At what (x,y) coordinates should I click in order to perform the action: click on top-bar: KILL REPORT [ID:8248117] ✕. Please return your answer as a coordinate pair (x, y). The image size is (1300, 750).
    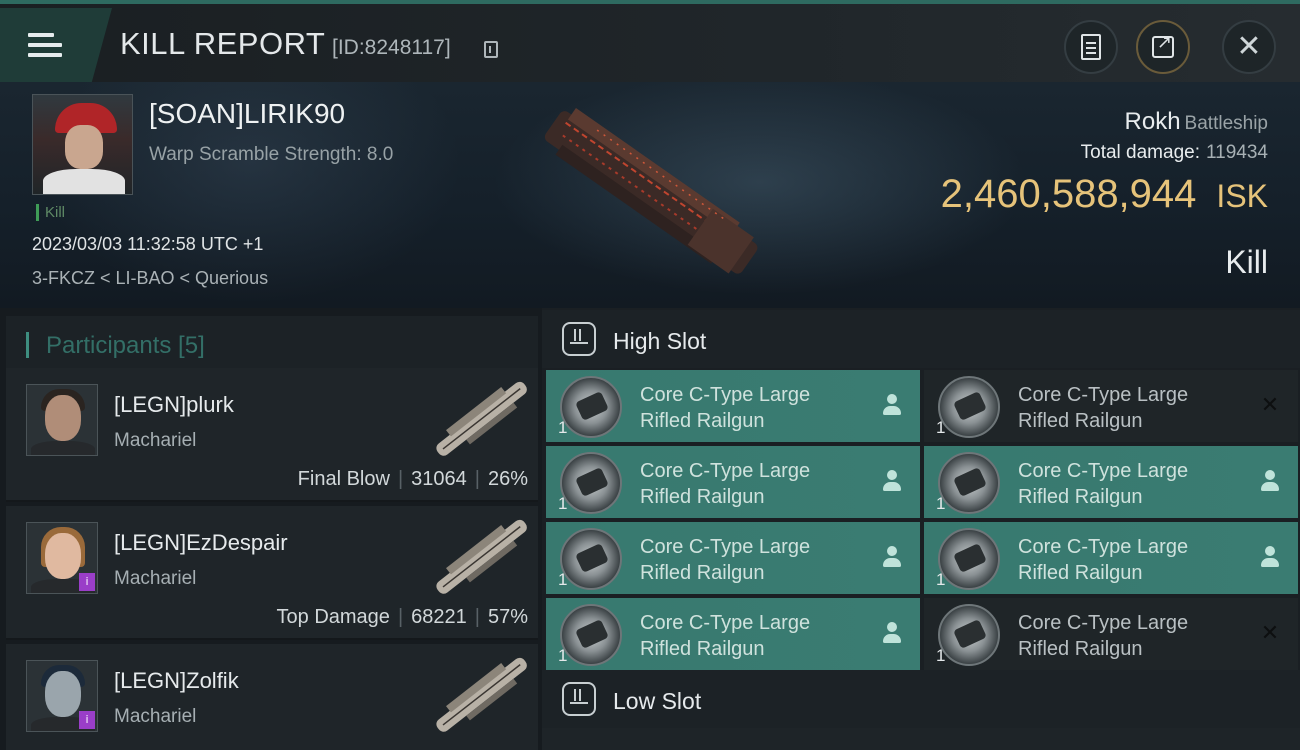
    Looking at the image, I should click on (650, 41).